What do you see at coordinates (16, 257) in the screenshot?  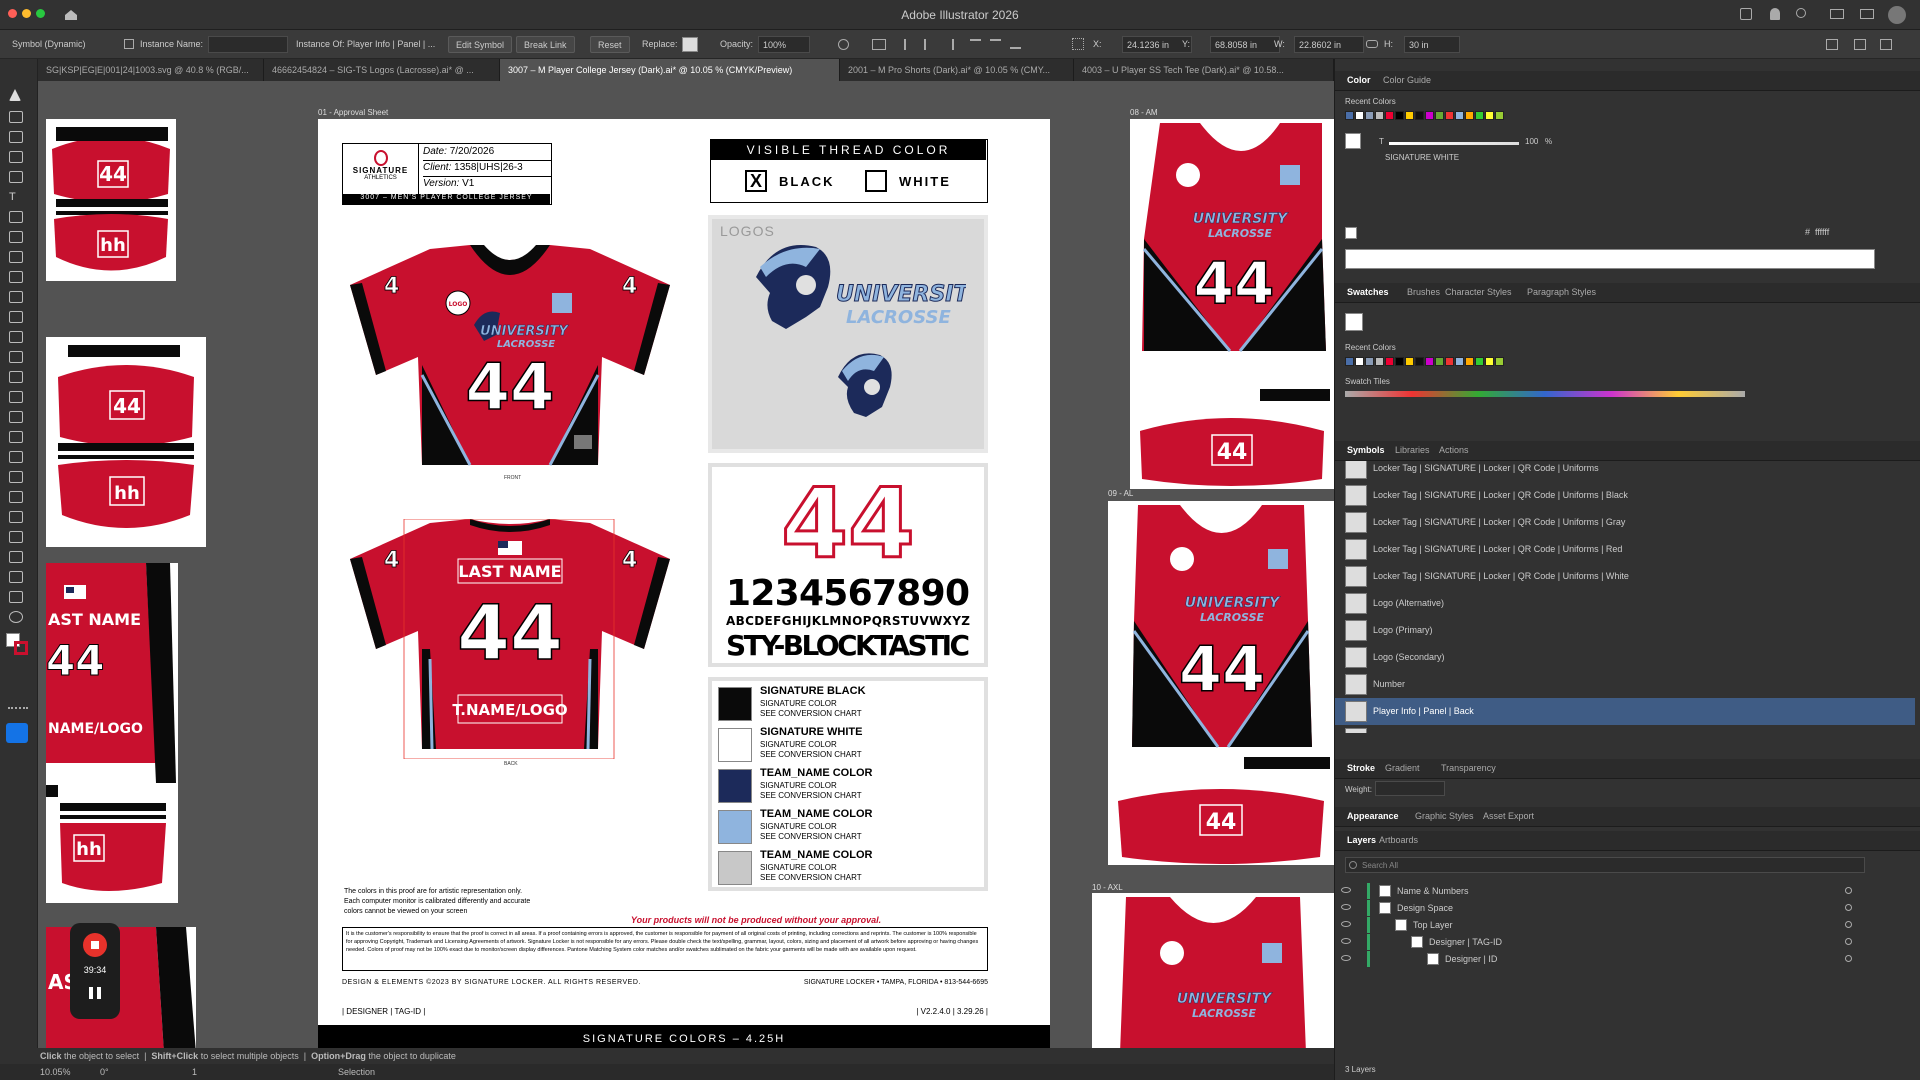 I see `paintbrush-tool-icon` at bounding box center [16, 257].